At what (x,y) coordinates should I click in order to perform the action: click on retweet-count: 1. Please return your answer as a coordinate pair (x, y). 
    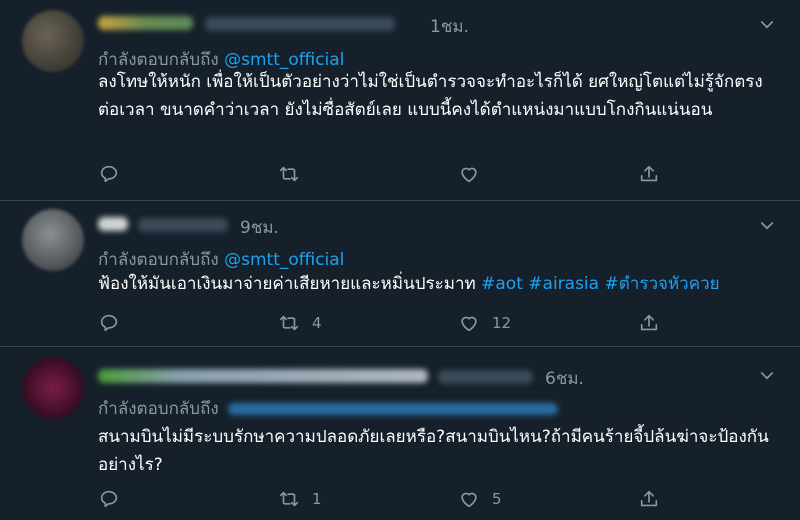
    Looking at the image, I should click on (317, 499).